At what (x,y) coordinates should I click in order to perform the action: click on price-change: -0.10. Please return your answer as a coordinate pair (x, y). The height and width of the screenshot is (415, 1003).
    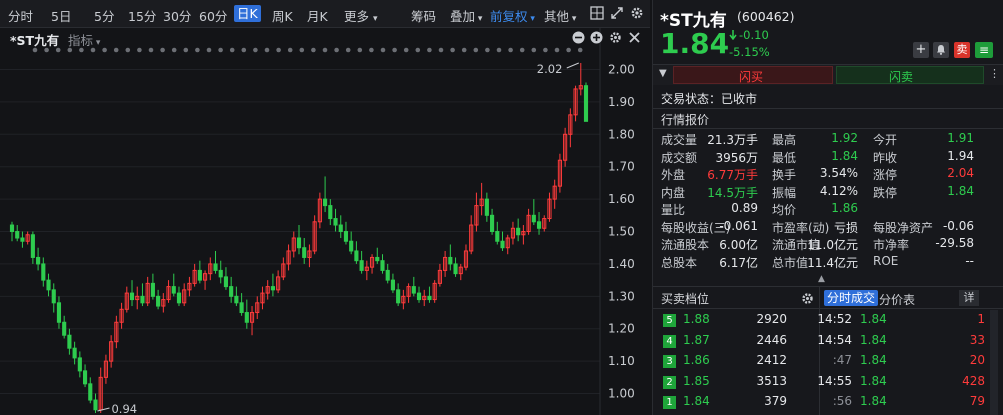
    Looking at the image, I should click on (754, 35).